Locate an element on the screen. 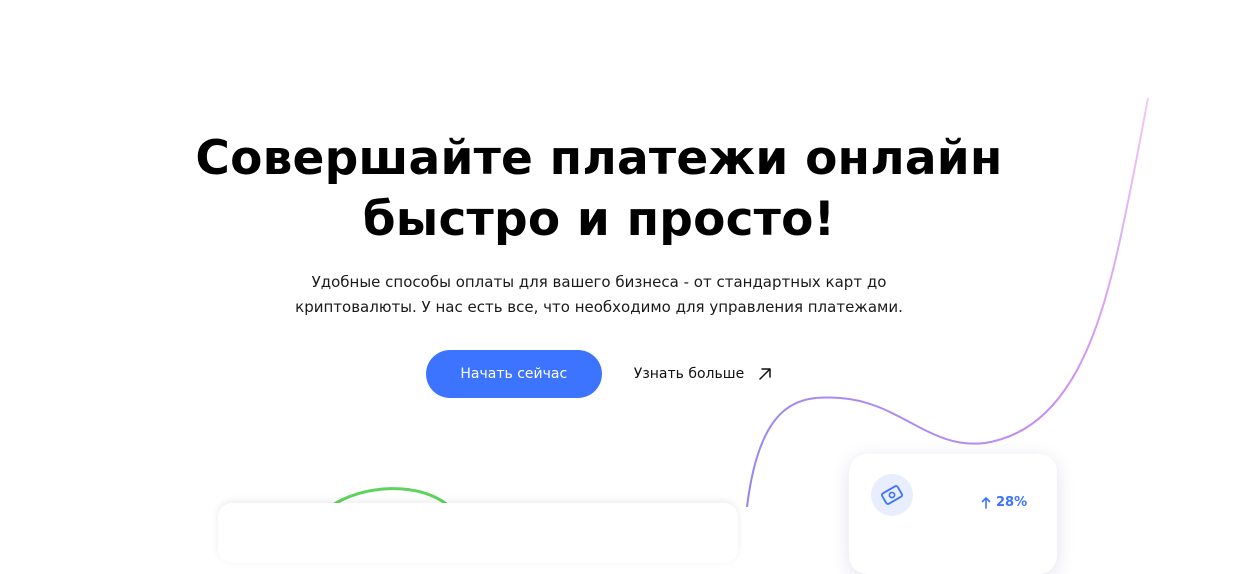  hero-title-line-2: быстро и просто! is located at coordinates (599, 219).